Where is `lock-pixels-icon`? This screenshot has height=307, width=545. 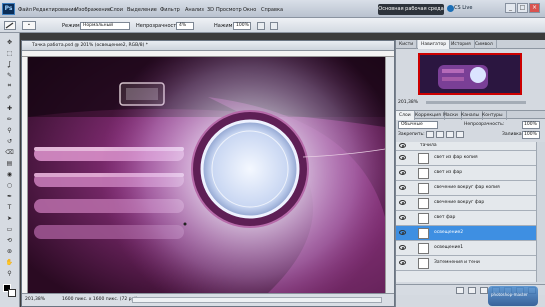 lock-pixels-icon is located at coordinates (440, 134).